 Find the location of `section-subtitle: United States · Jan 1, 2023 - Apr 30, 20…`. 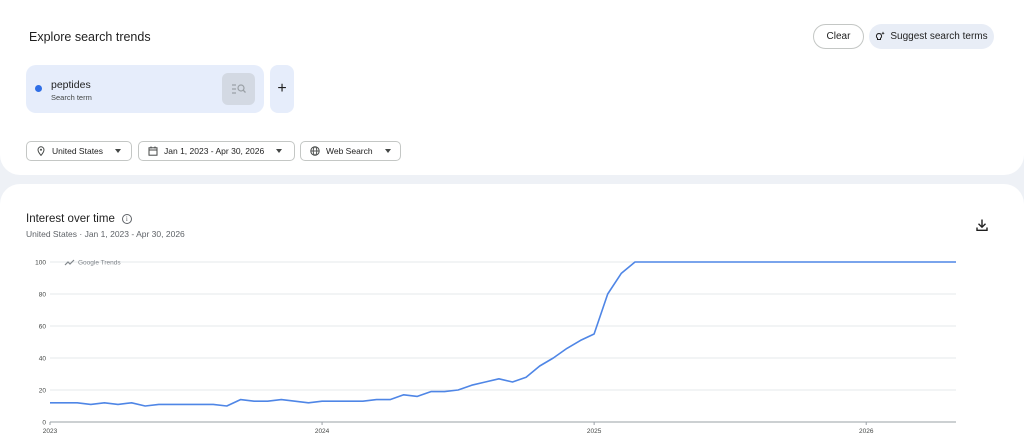

section-subtitle: United States · Jan 1, 2023 - Apr 30, 20… is located at coordinates (105, 234).